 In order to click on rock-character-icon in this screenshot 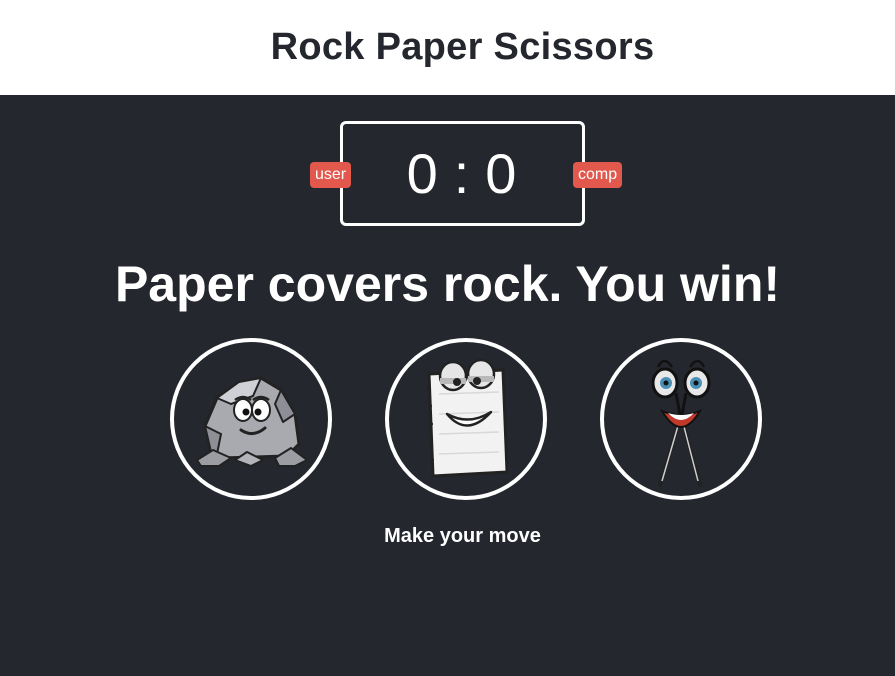, I will do `click(252, 421)`.